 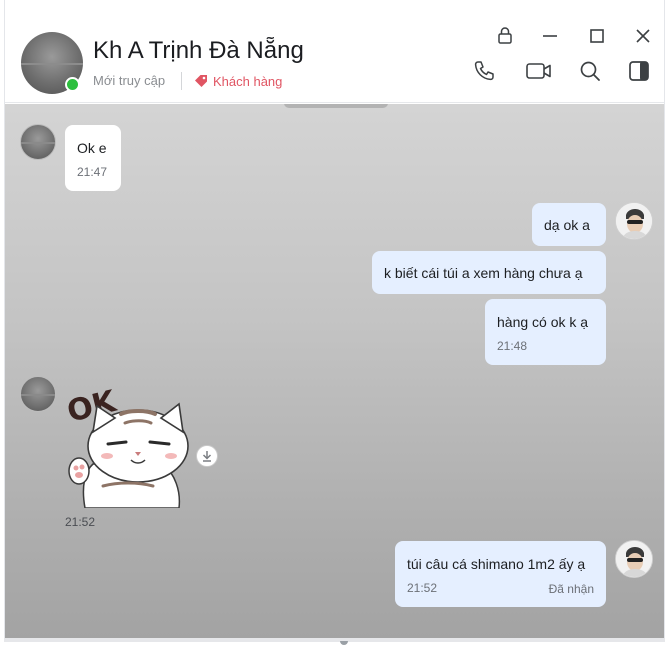 I want to click on message-bubble-outgoing: dạ ok a, so click(x=569, y=224).